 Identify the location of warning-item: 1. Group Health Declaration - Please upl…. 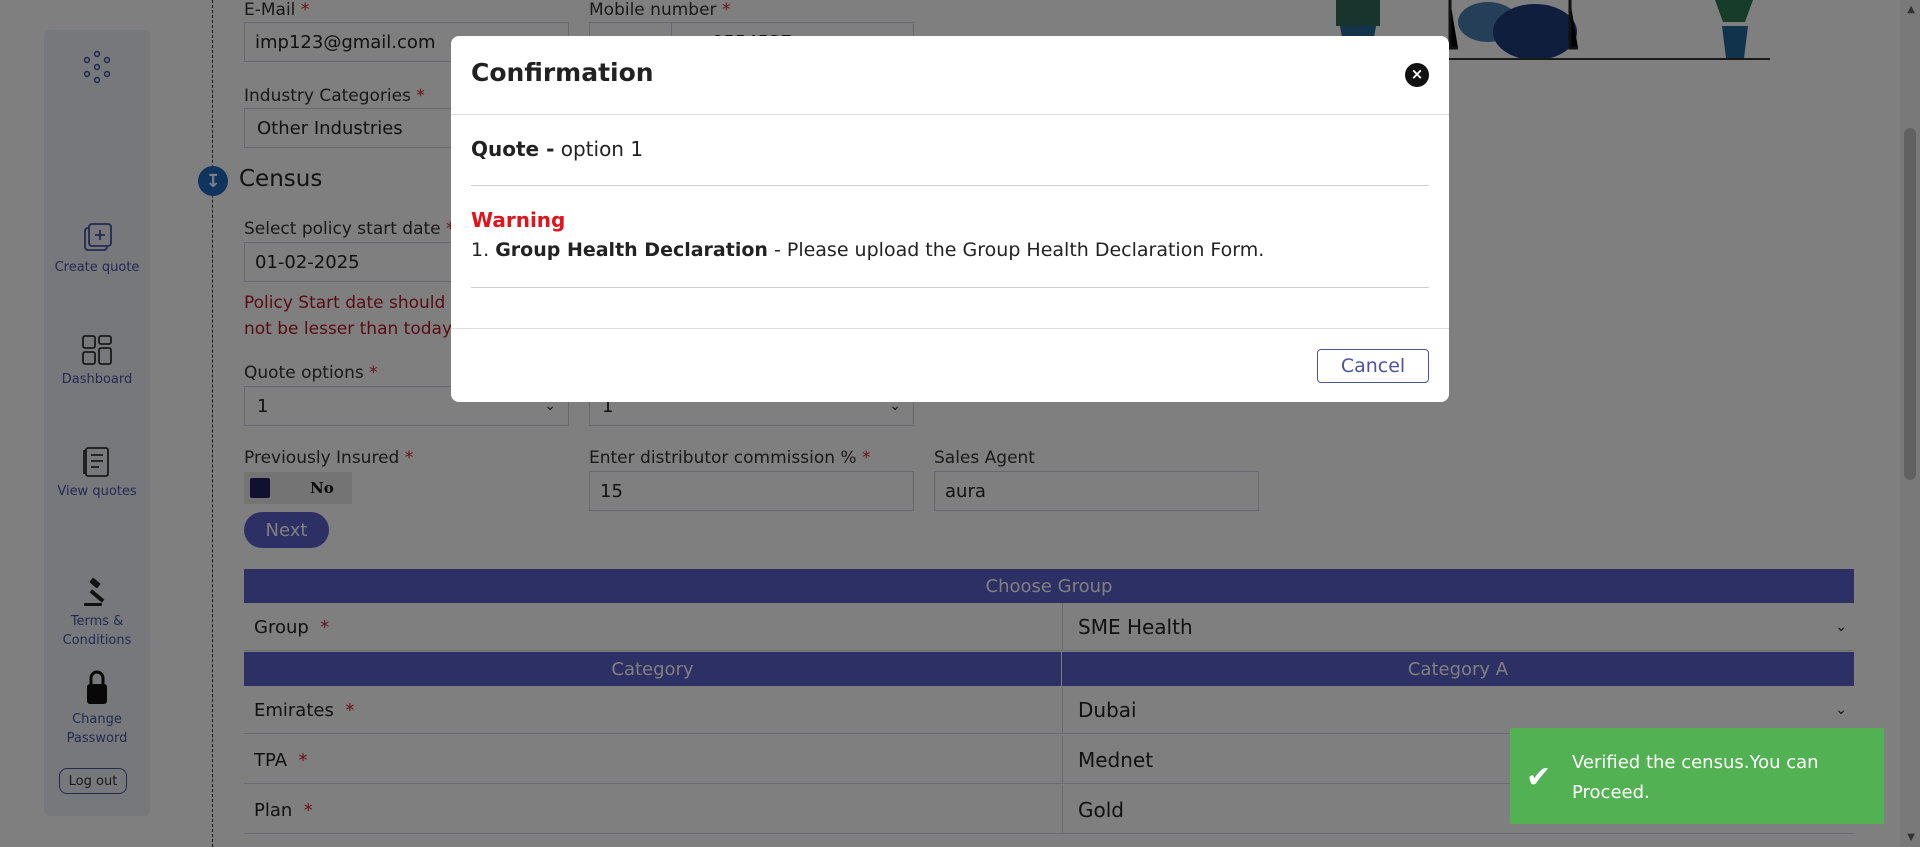
(868, 250).